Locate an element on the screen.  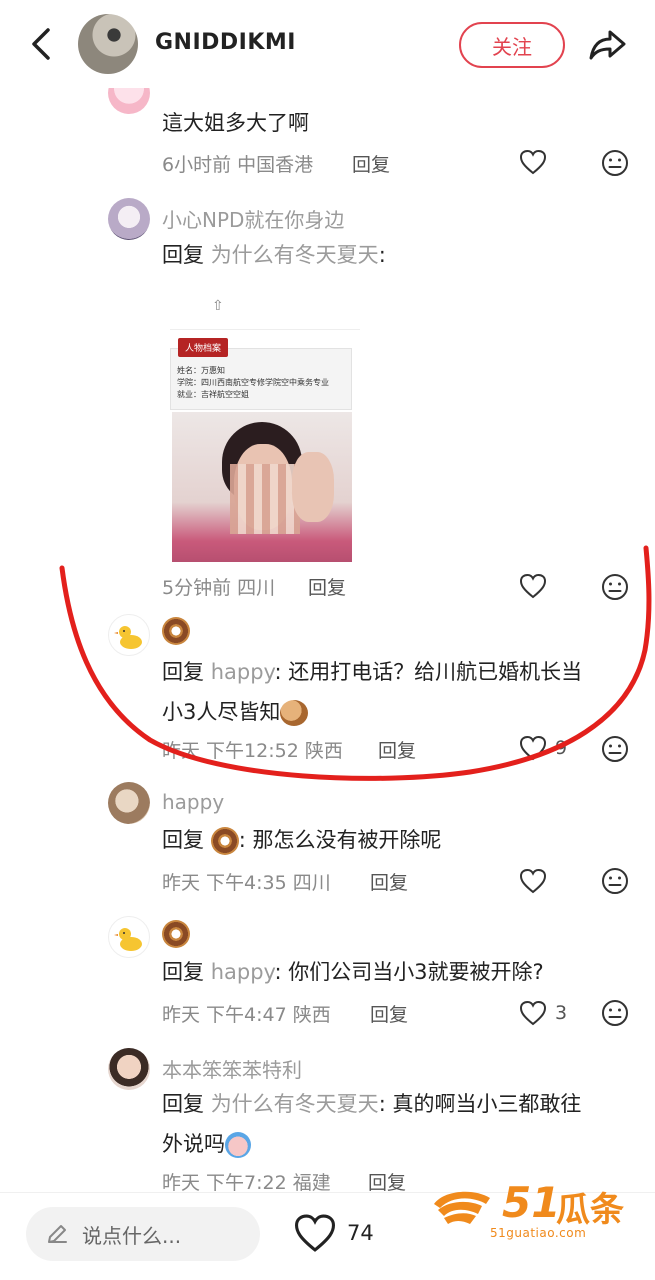
commenter-name: 本本笨笨苯特利 is located at coordinates (232, 1068).